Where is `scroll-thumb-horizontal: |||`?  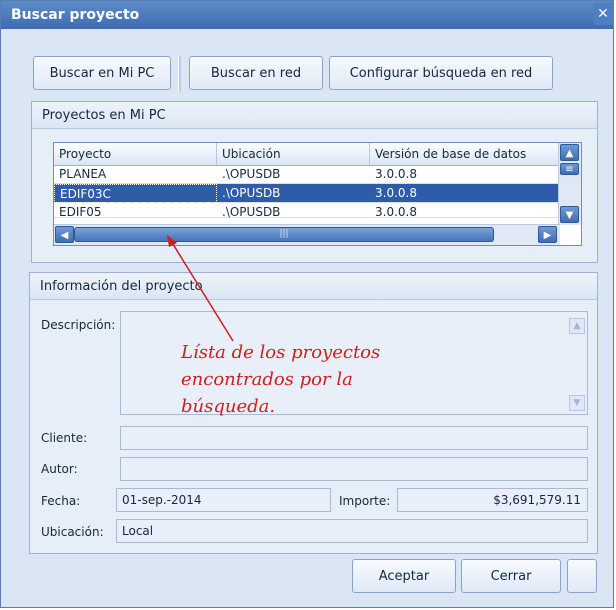
scroll-thumb-horizontal: ||| is located at coordinates (284, 234).